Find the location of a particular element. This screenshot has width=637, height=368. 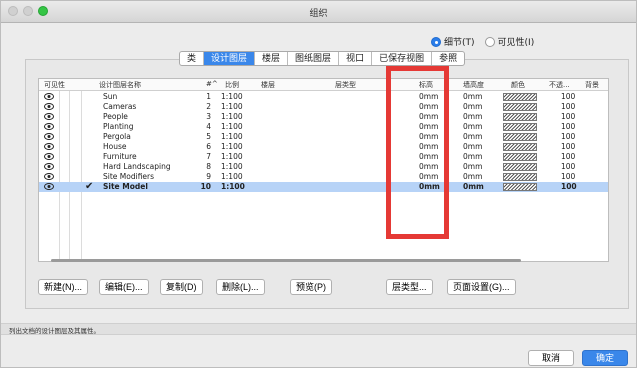

radio-details-label: 细节(T) is located at coordinates (459, 41).